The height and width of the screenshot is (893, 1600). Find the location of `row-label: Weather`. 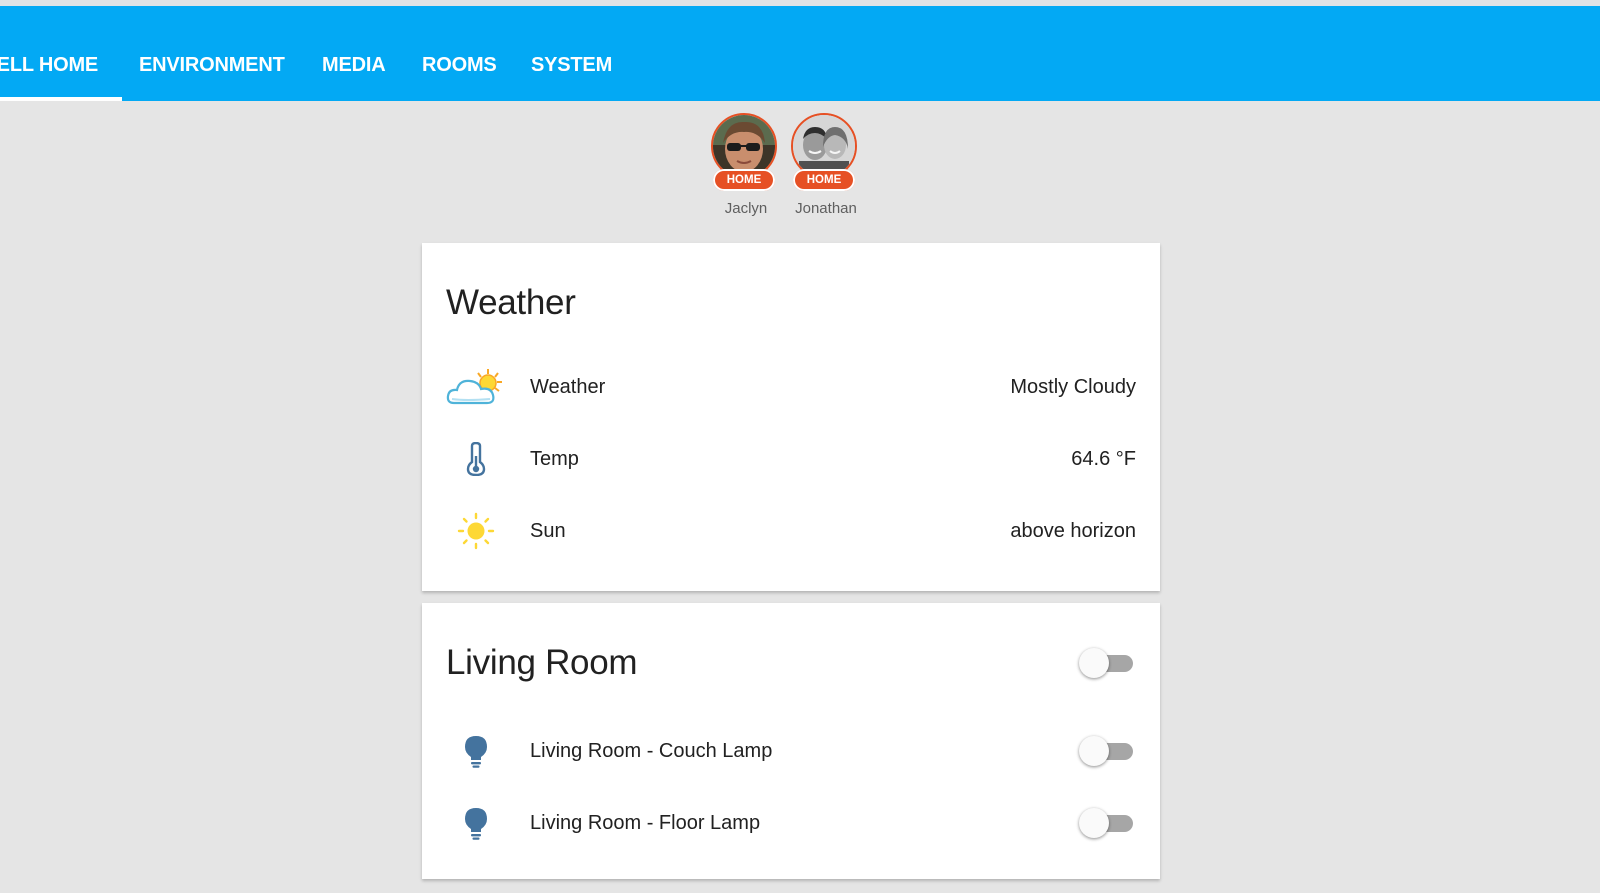

row-label: Weather is located at coordinates (568, 387).